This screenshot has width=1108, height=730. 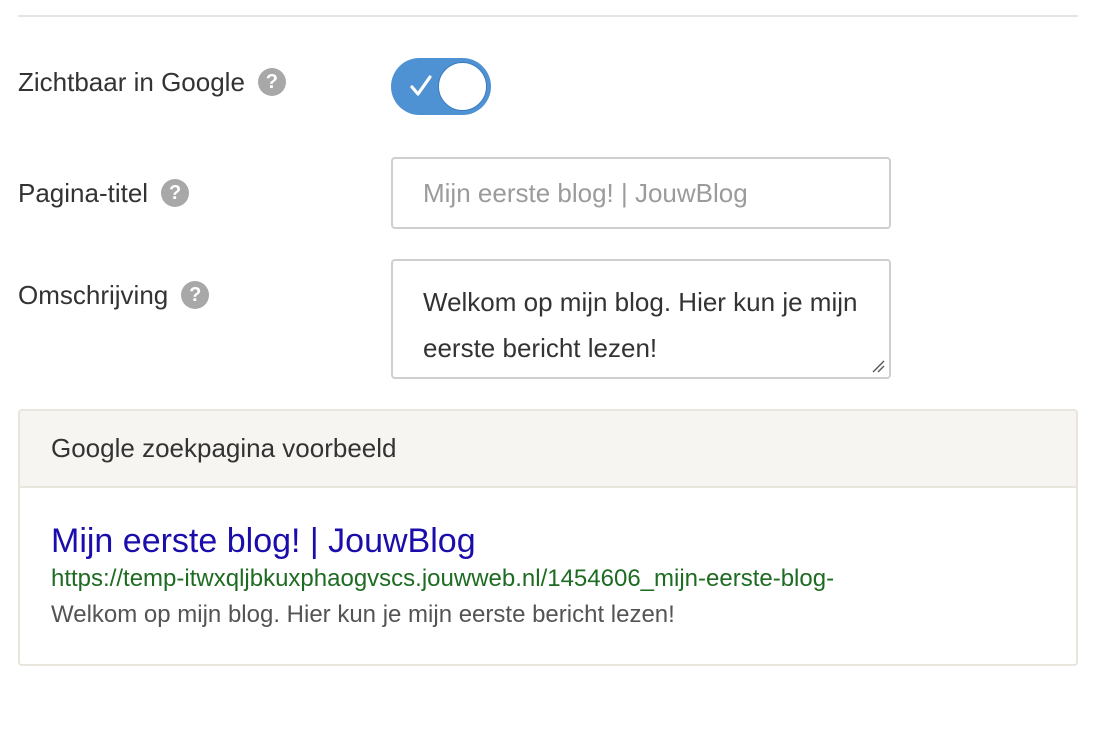 I want to click on visible-in-google-row: Zichtbaar in Google ?, so click(x=152, y=82).